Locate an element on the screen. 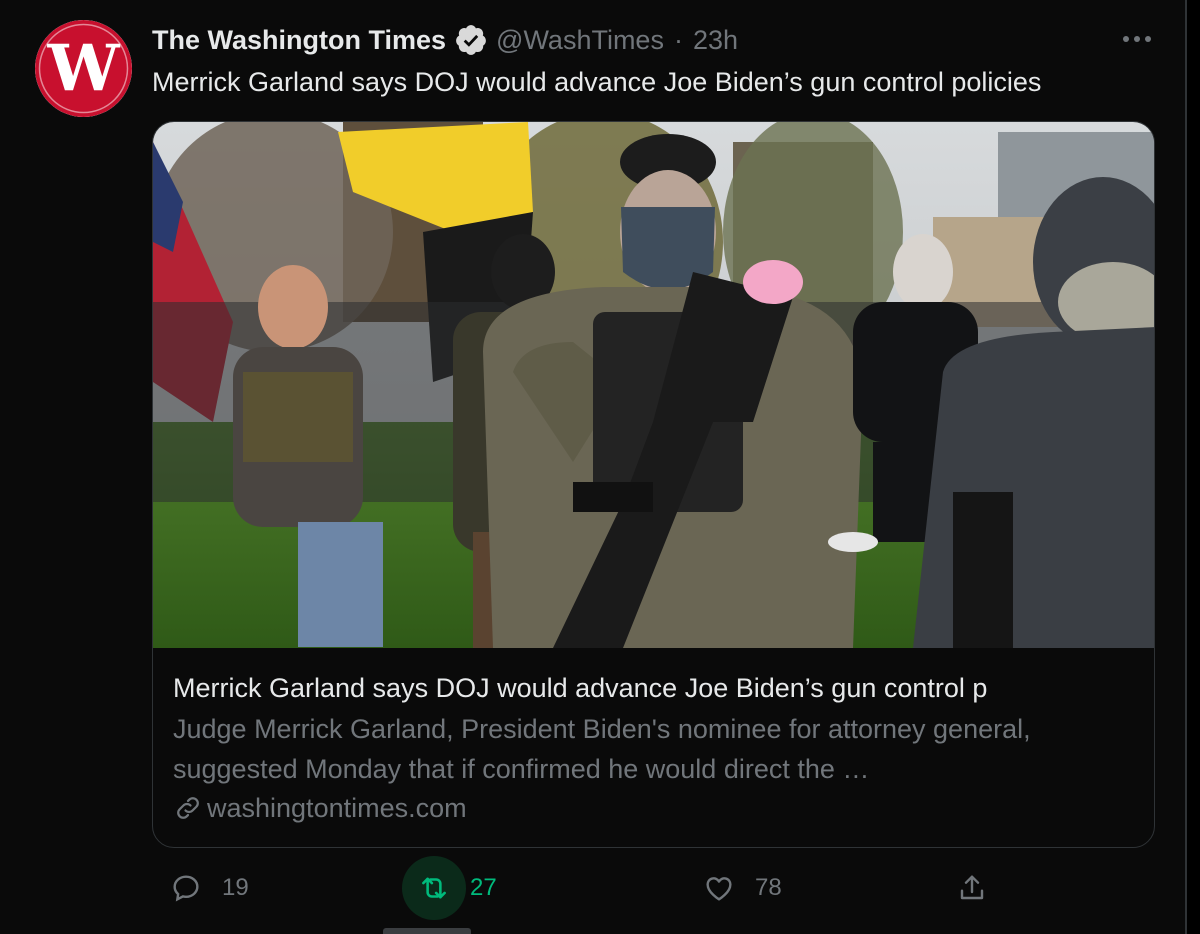 The height and width of the screenshot is (934, 1200). heart-icon is located at coordinates (719, 889).